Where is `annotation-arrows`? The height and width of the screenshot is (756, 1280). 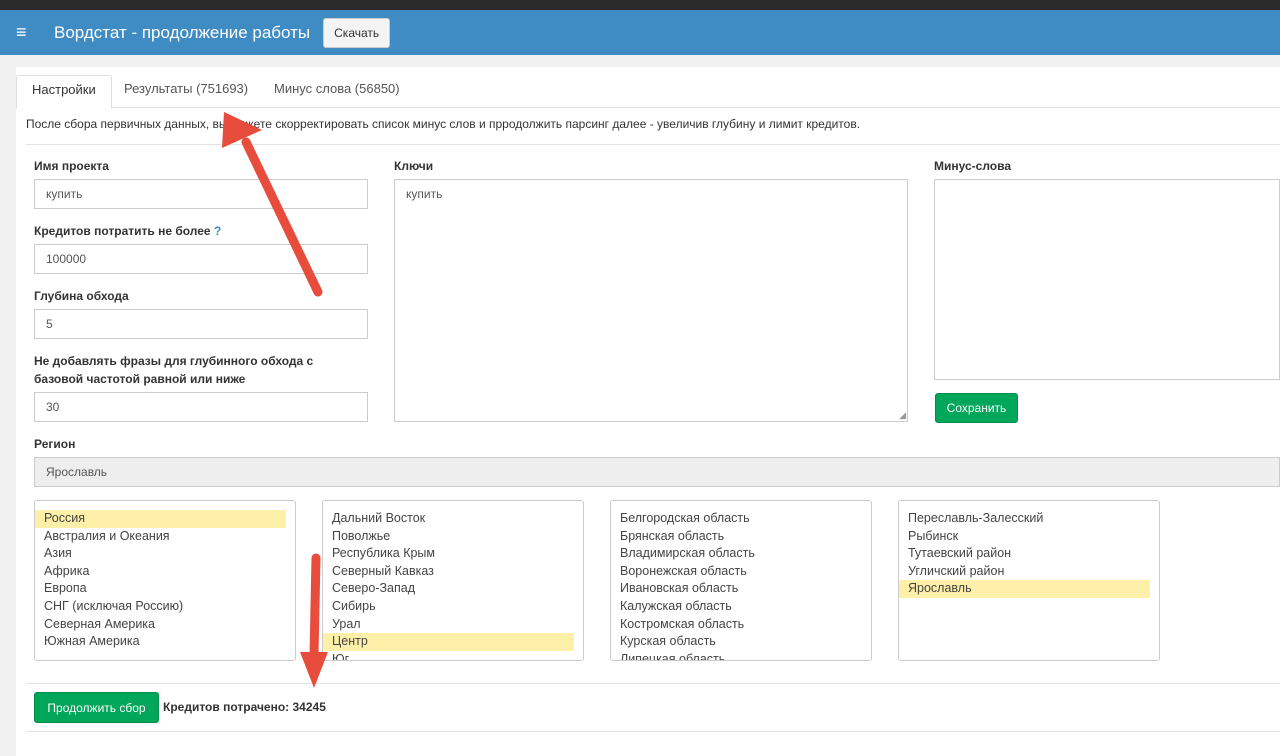 annotation-arrows is located at coordinates (275, 400).